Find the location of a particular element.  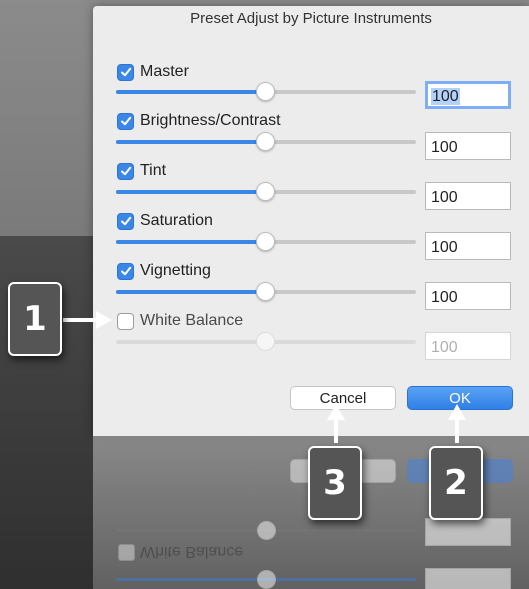

white-balance-slider is located at coordinates (266, 341).